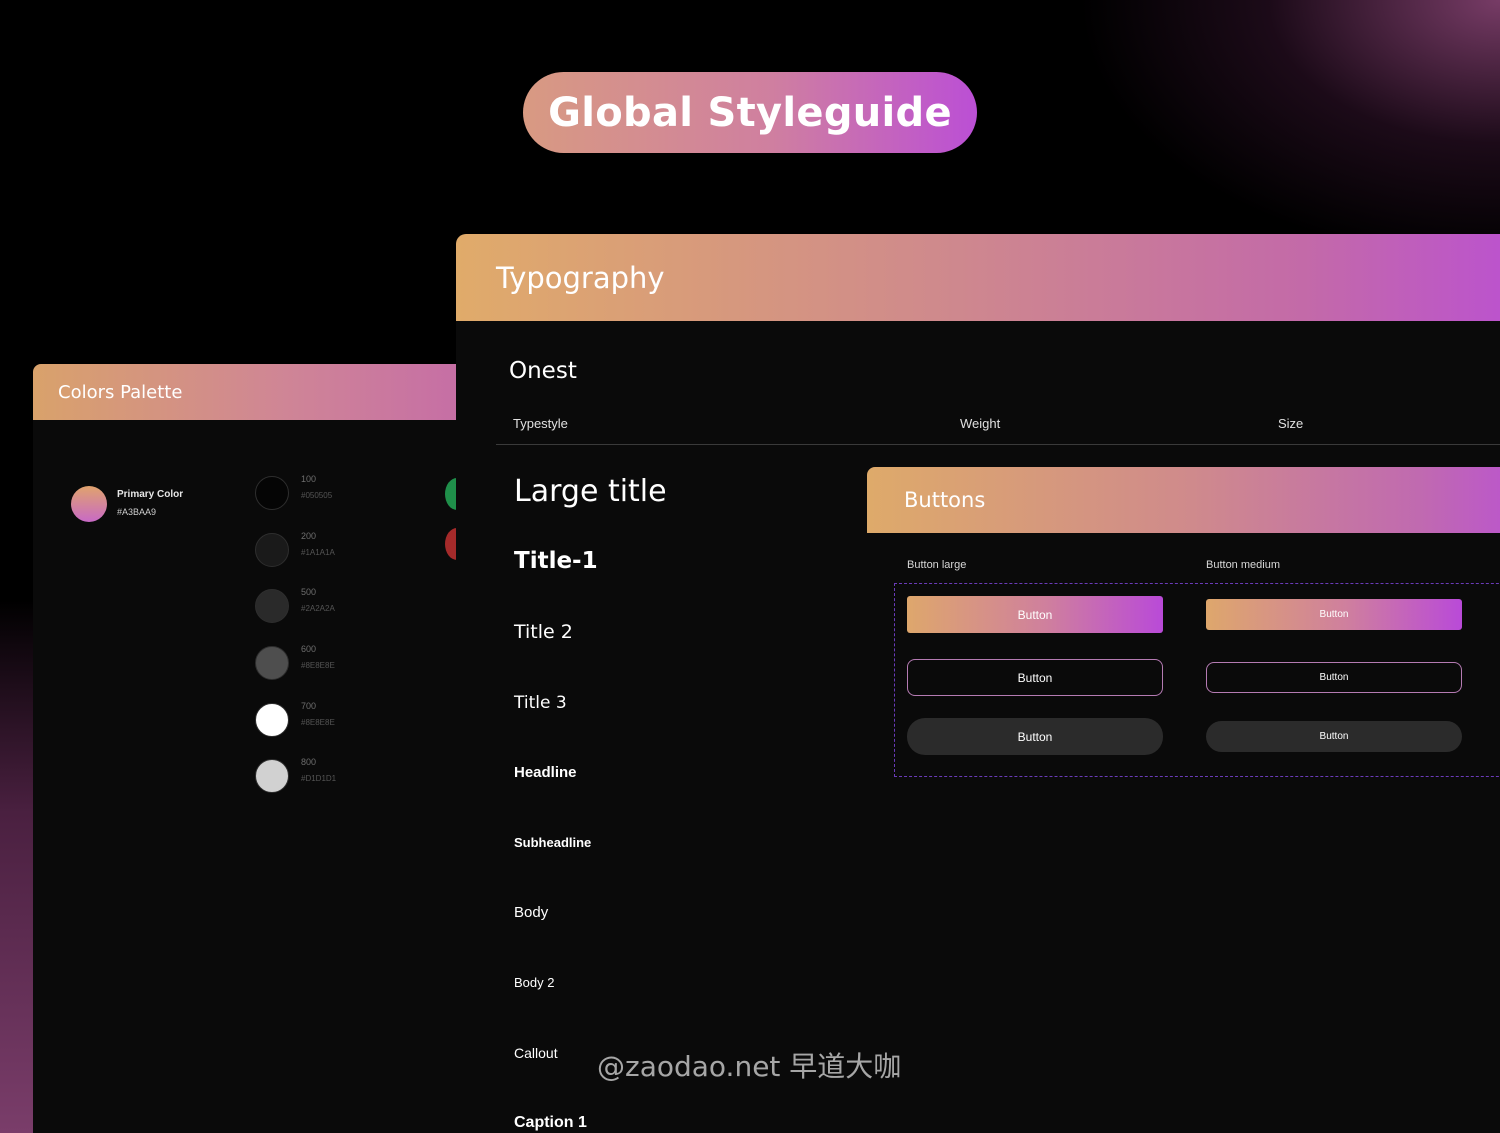 The image size is (1500, 1133). What do you see at coordinates (749, 1066) in the screenshot?
I see `watermark: @zaodao.net 早道大咖` at bounding box center [749, 1066].